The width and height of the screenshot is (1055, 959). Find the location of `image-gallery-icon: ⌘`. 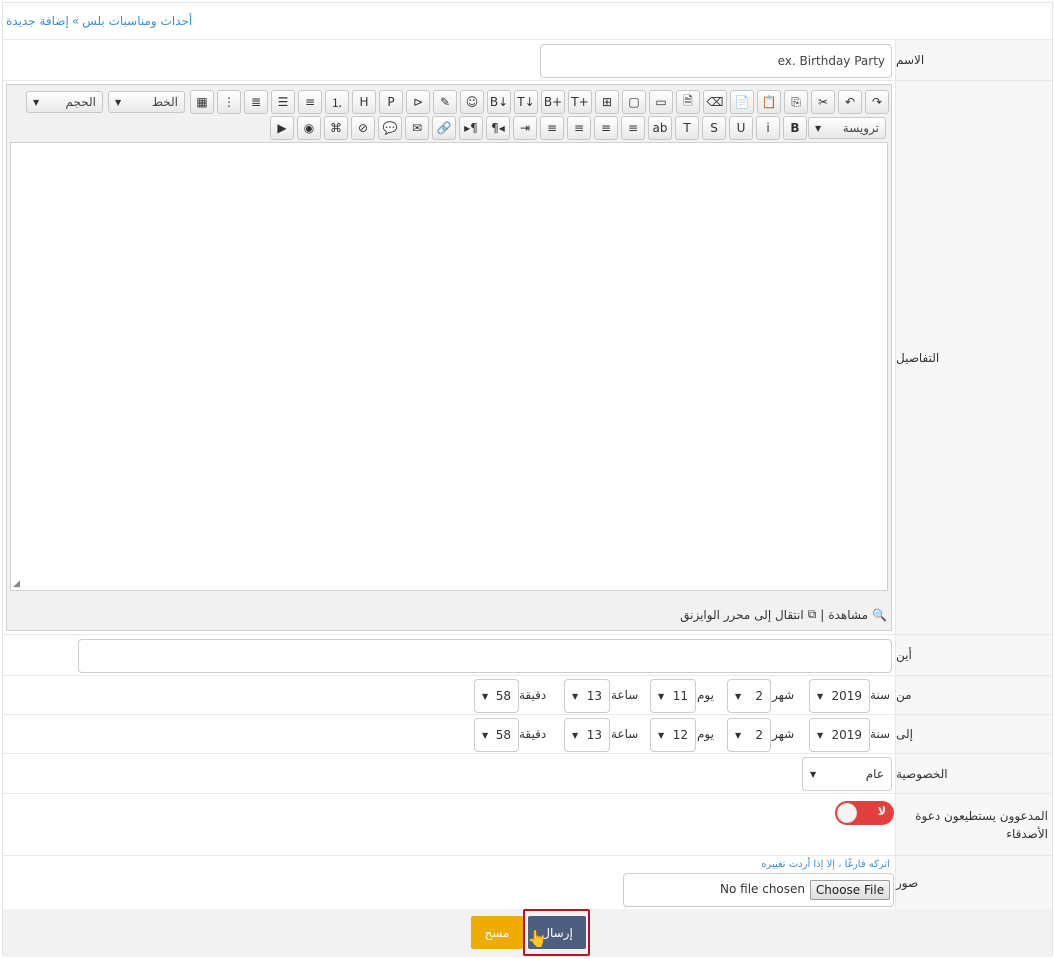

image-gallery-icon: ⌘ is located at coordinates (336, 128).